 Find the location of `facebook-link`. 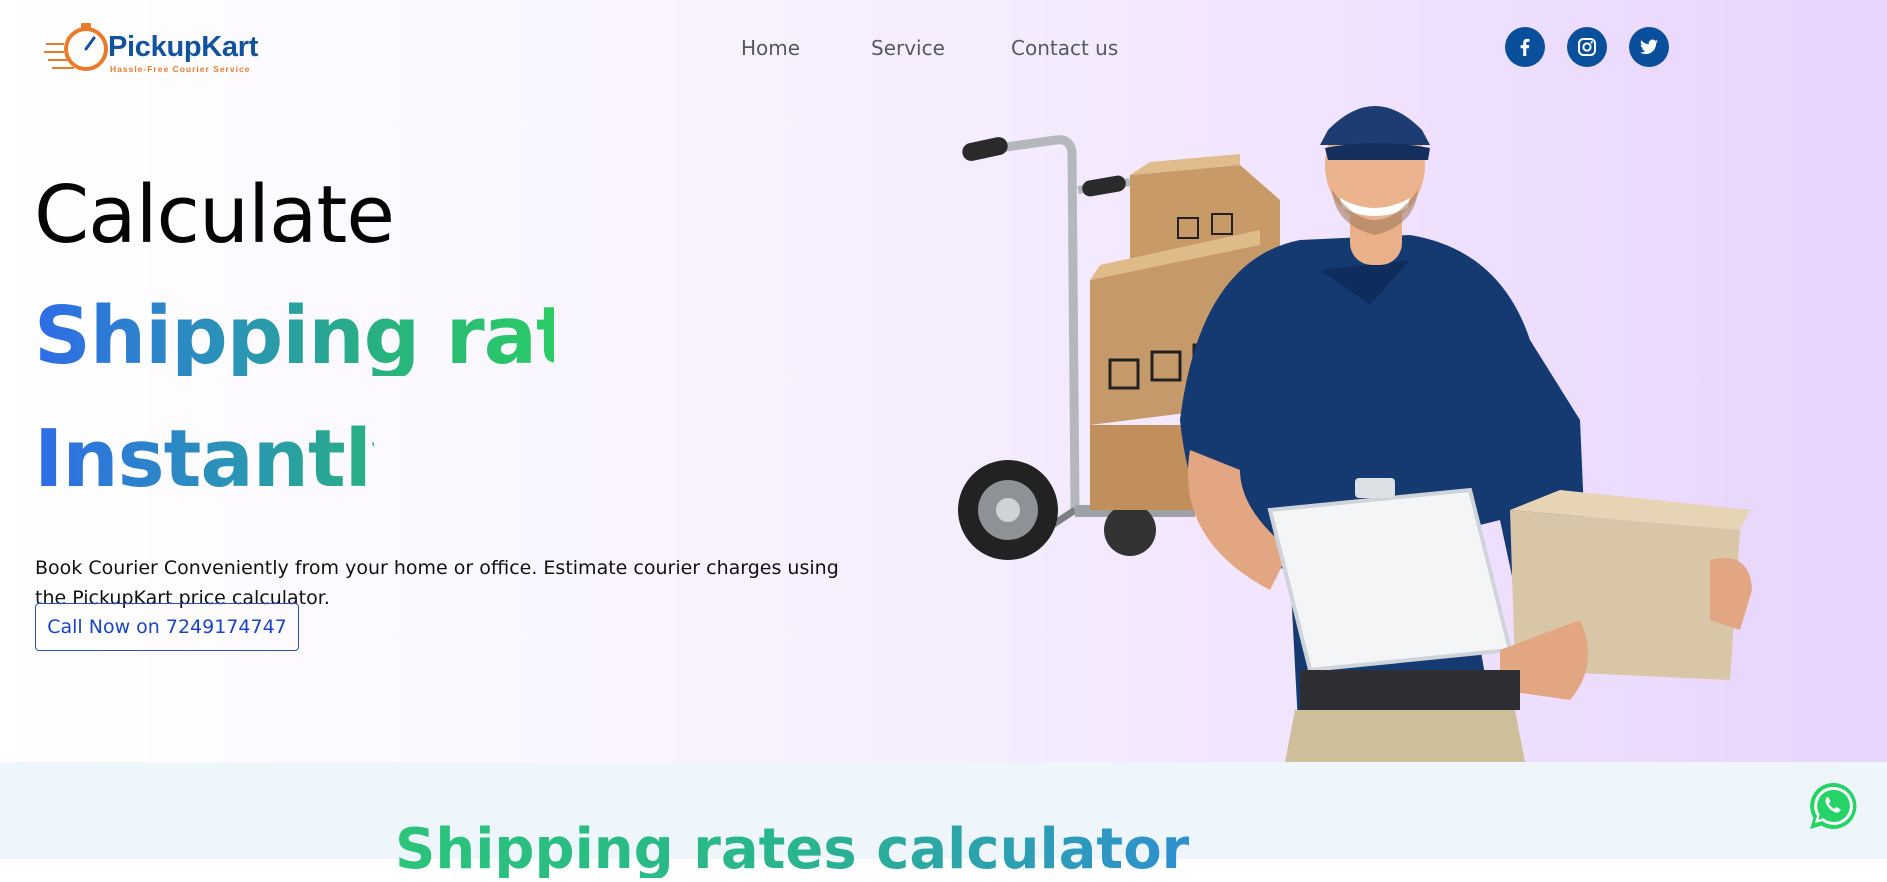

facebook-link is located at coordinates (1525, 47).